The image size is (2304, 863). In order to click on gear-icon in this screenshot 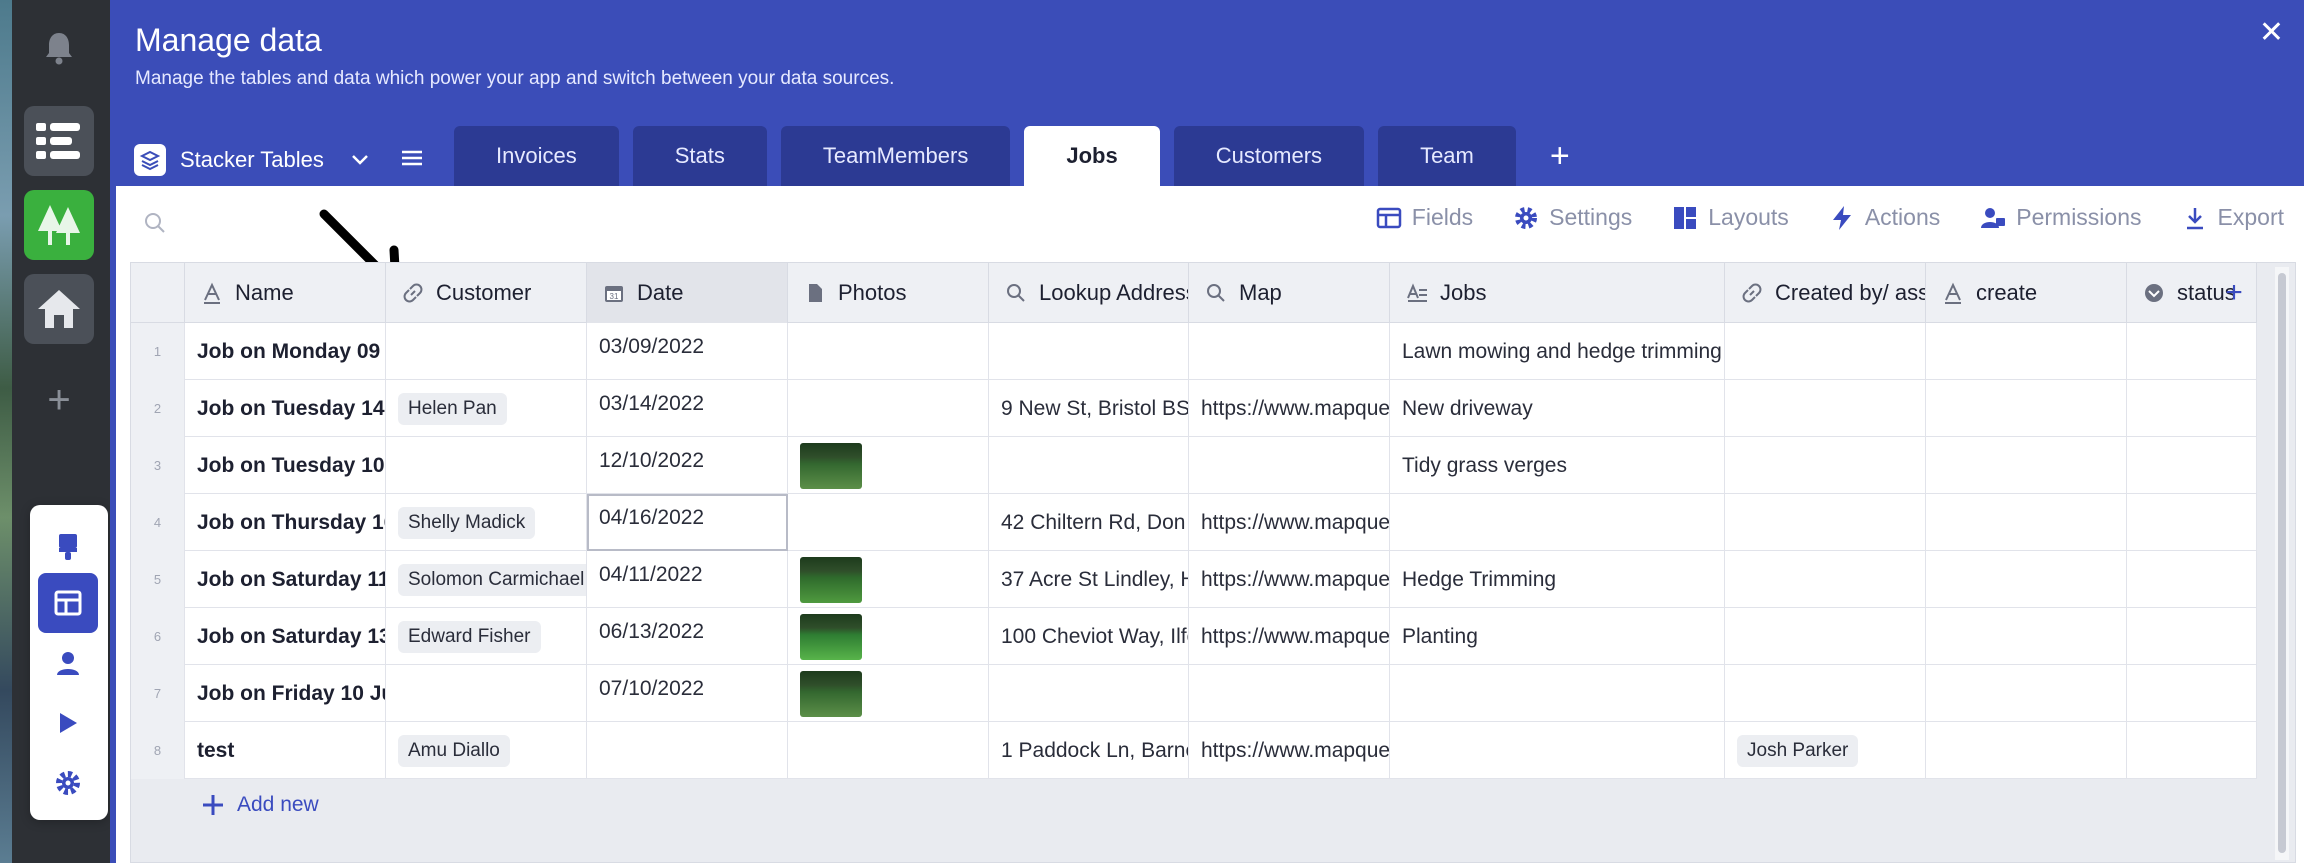, I will do `click(68, 783)`.